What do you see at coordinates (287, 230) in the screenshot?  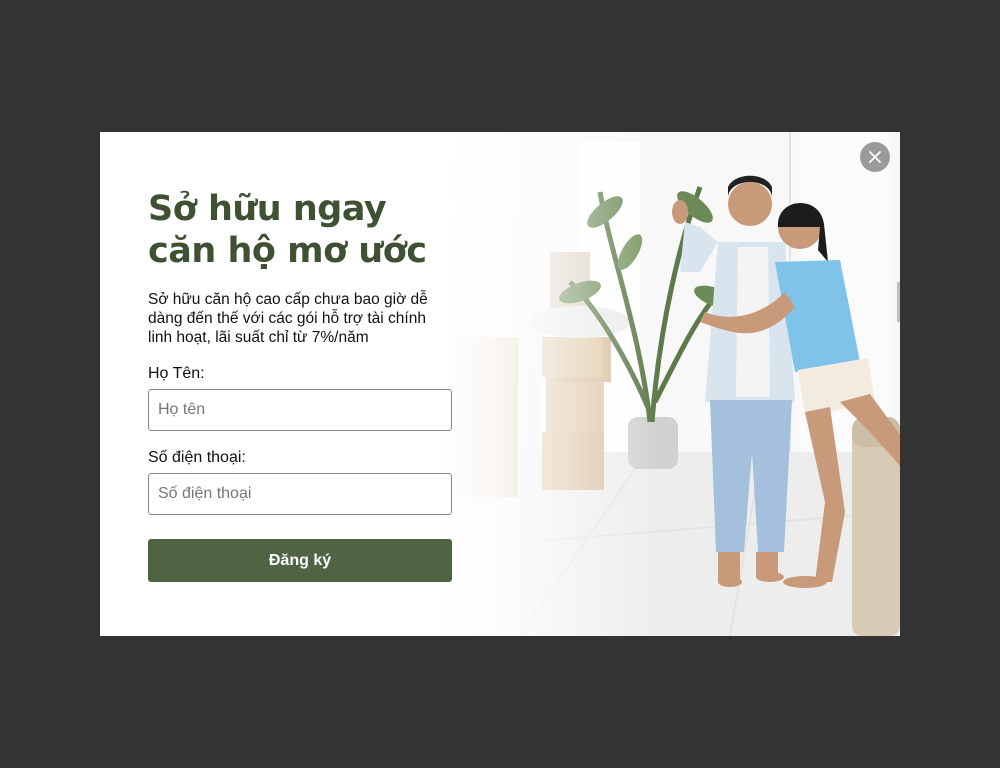 I see `popup-title: Sở hữu ngay căn hộ mơ ước` at bounding box center [287, 230].